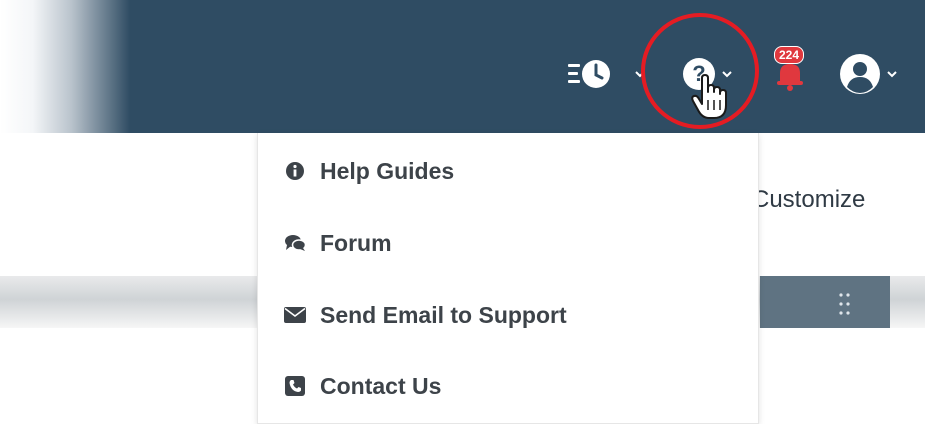 The image size is (925, 424). I want to click on menu-item-label: Send Email to Support, so click(443, 314).